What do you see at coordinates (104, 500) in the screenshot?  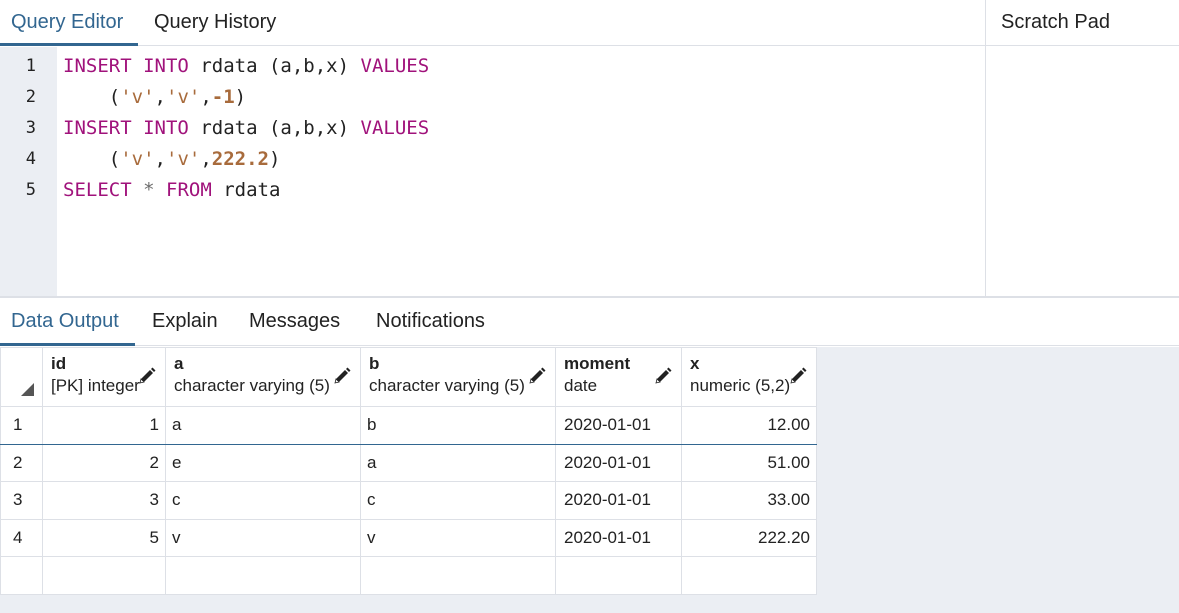 I see `cell-id: 3` at bounding box center [104, 500].